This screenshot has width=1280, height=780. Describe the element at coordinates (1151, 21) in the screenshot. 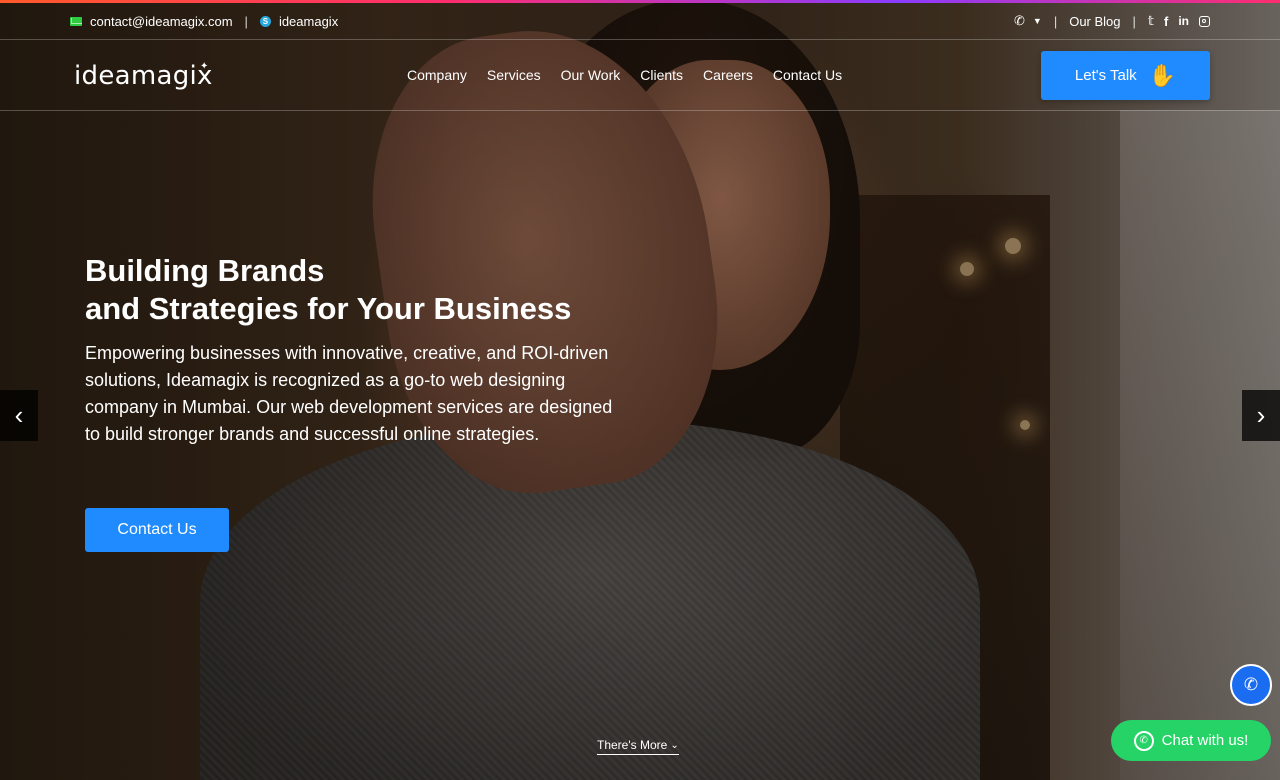

I see `twitter-icon: 𝕥` at that location.